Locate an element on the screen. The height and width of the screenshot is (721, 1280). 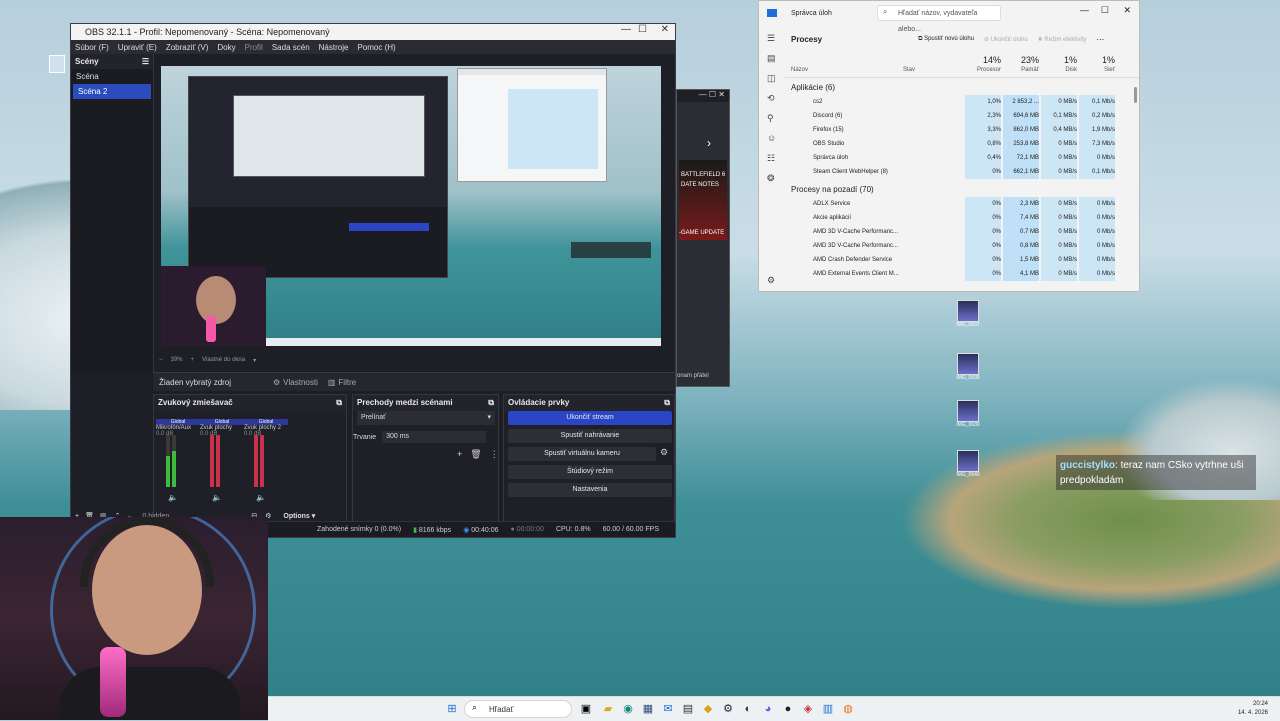
col-disk: Disk is located at coordinates (1059, 70).